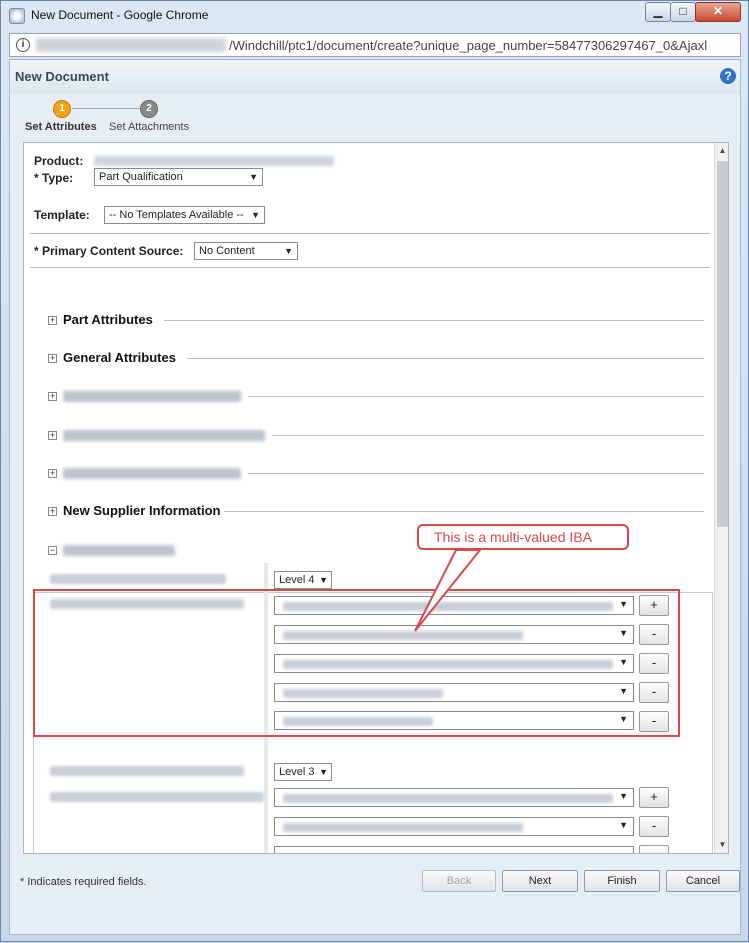  What do you see at coordinates (23, 45) in the screenshot?
I see `info-icon: i` at bounding box center [23, 45].